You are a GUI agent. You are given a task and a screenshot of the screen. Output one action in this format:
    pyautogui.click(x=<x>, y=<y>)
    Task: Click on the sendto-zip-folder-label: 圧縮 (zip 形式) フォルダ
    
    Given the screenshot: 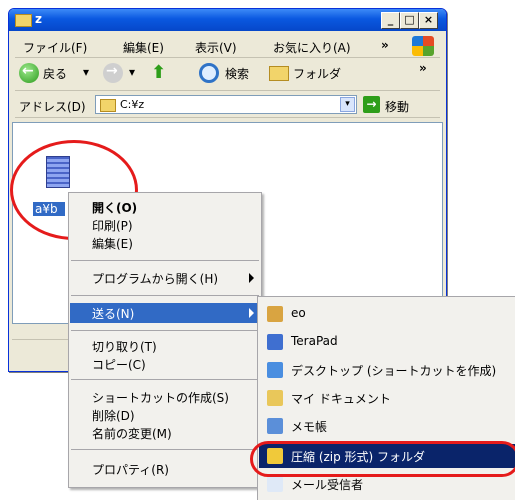 What is the action you would take?
    pyautogui.click(x=358, y=457)
    